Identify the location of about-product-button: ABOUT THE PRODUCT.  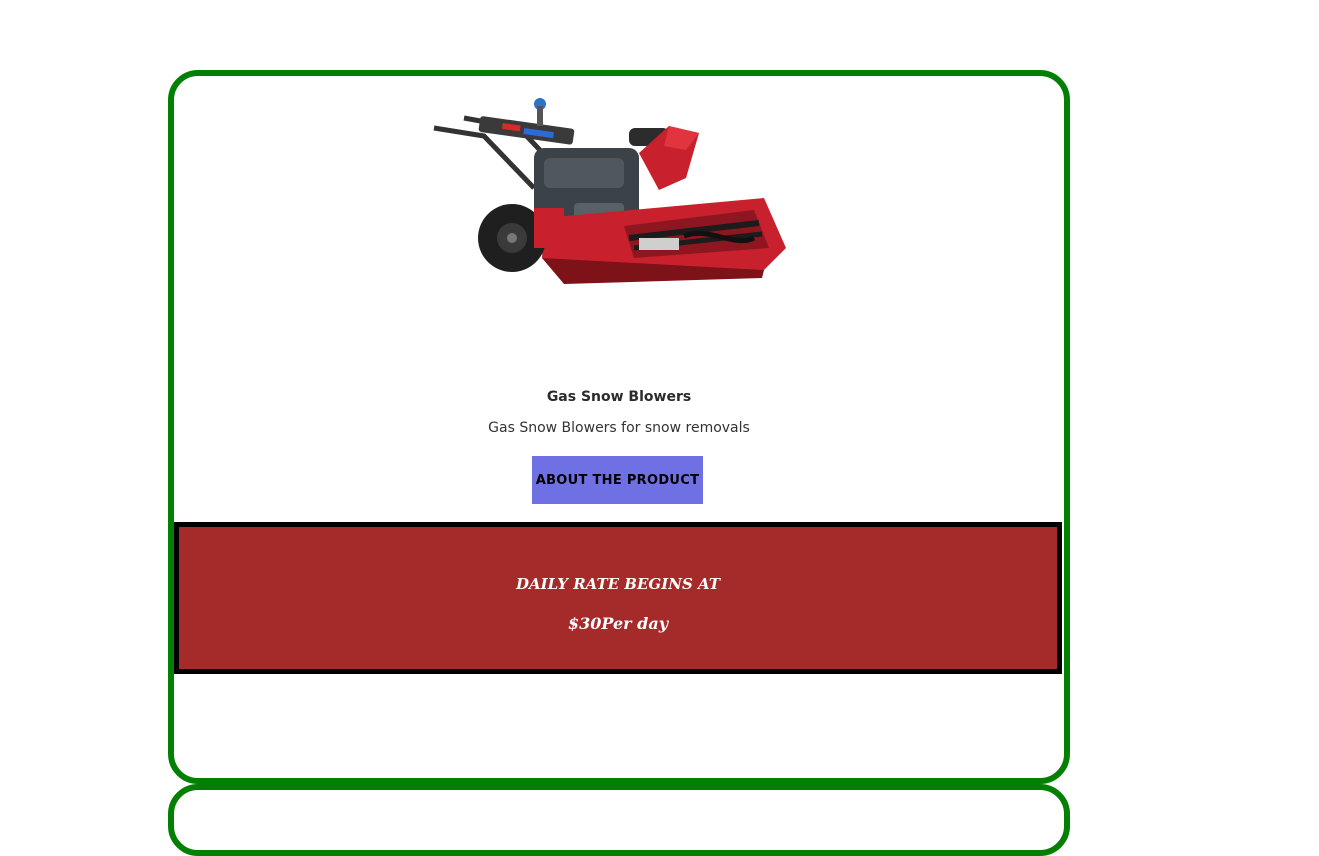
(617, 480).